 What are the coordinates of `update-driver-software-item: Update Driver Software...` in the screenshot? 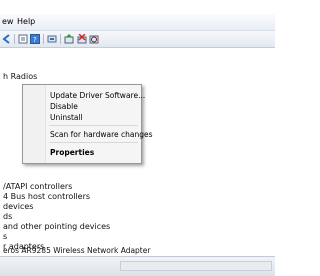 It's located at (97, 95).